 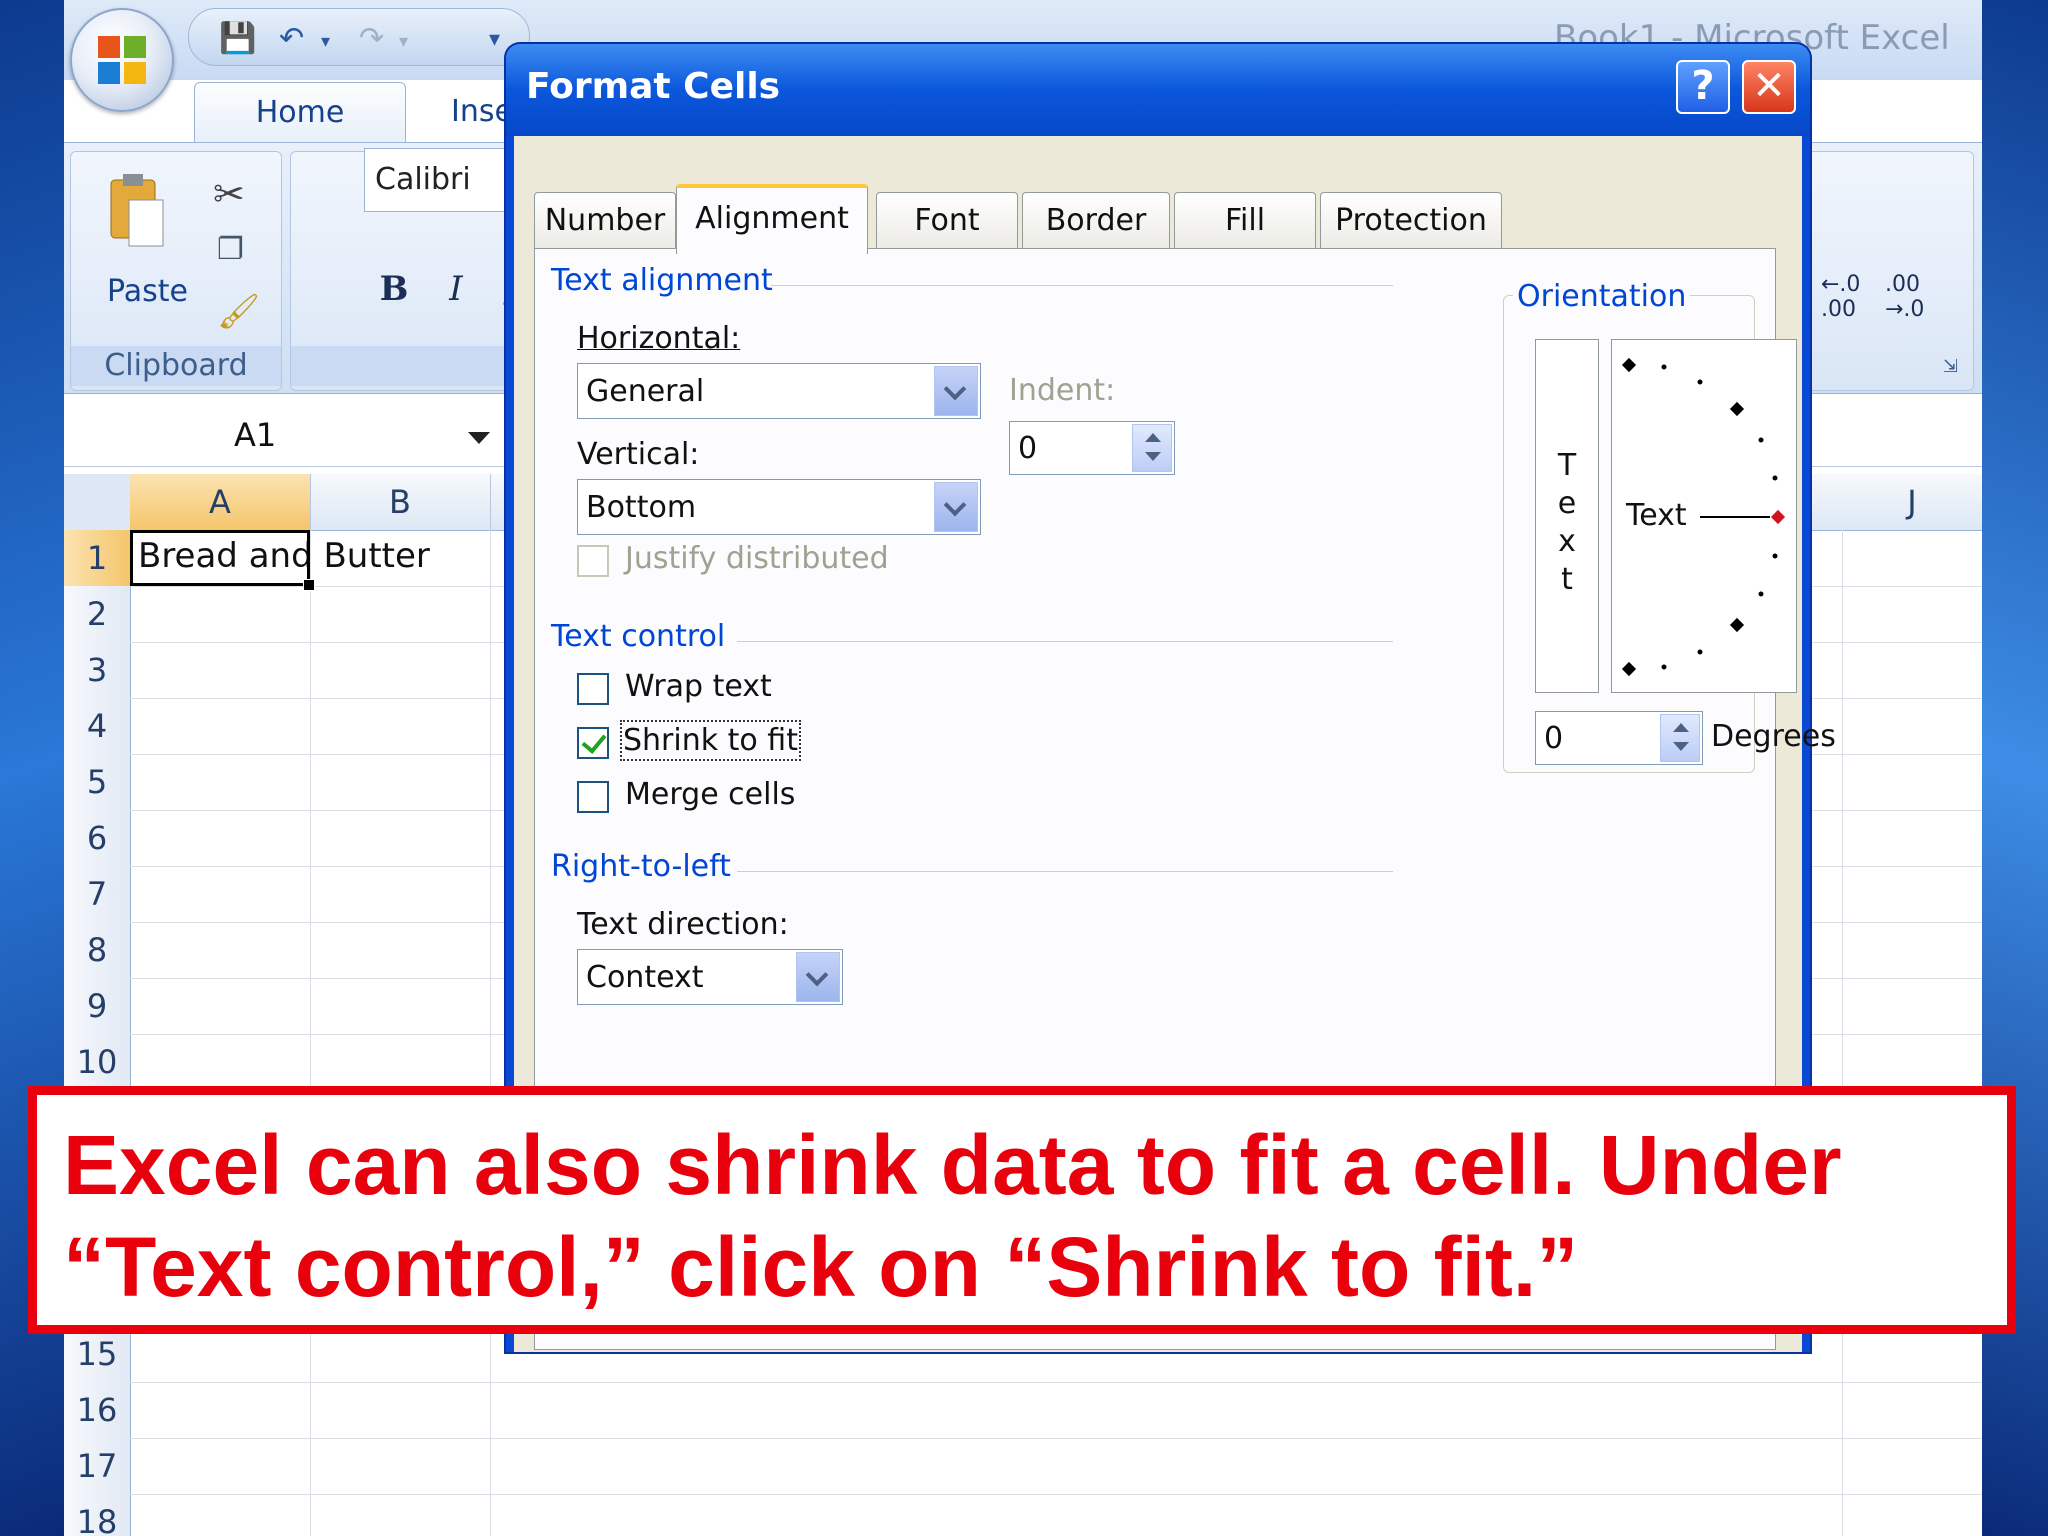 I want to click on help-button: ?, so click(x=1703, y=87).